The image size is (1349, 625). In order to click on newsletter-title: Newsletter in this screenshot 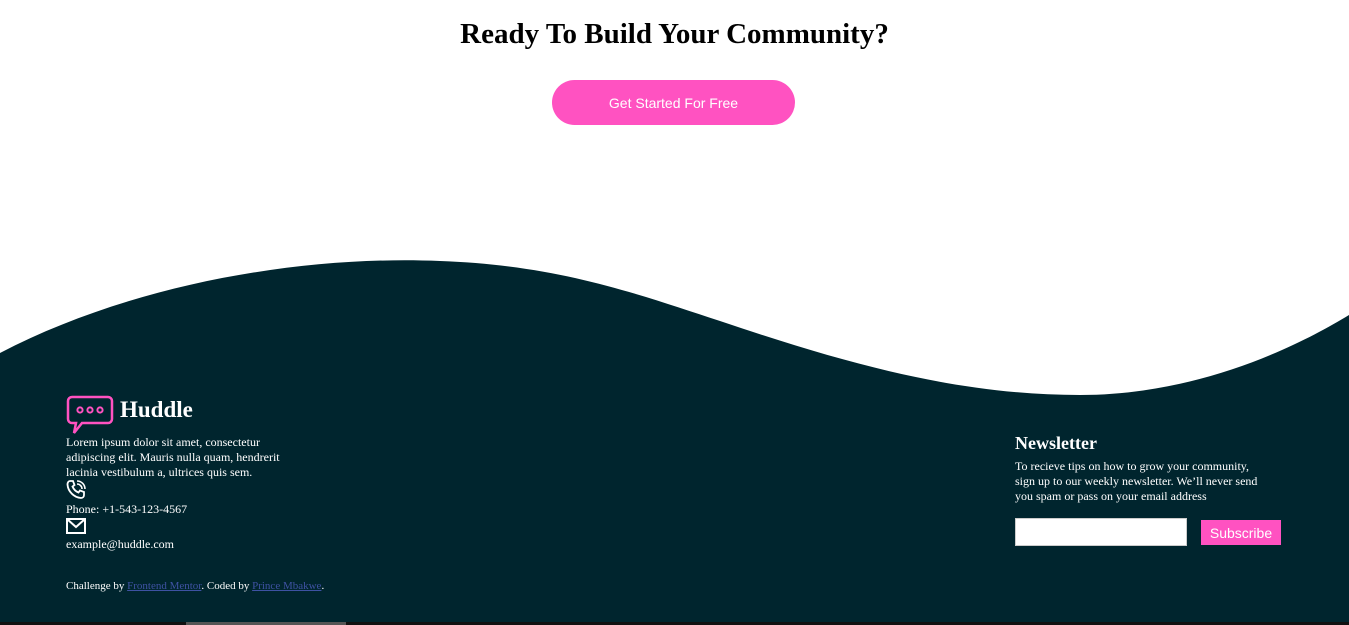, I will do `click(1056, 443)`.